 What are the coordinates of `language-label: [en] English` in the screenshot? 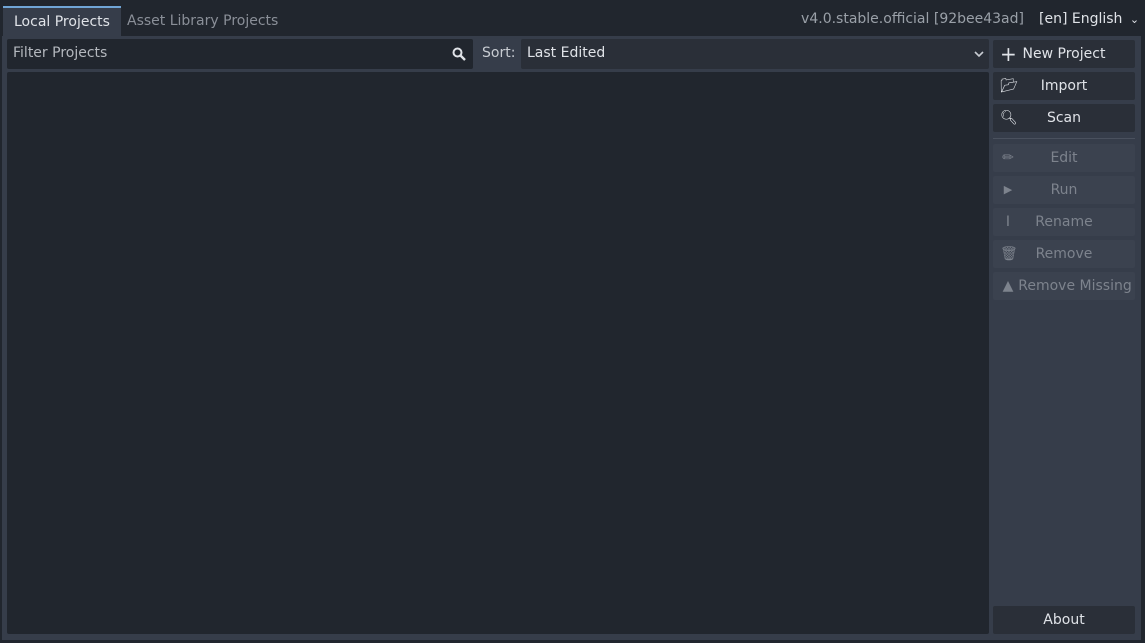 It's located at (1081, 19).